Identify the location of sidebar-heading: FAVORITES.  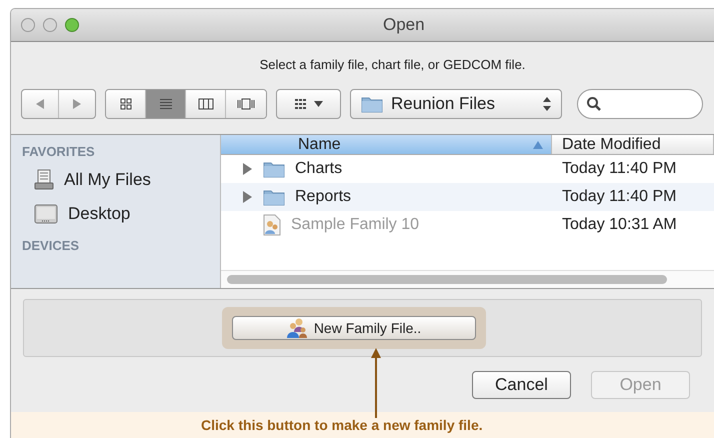
(58, 152).